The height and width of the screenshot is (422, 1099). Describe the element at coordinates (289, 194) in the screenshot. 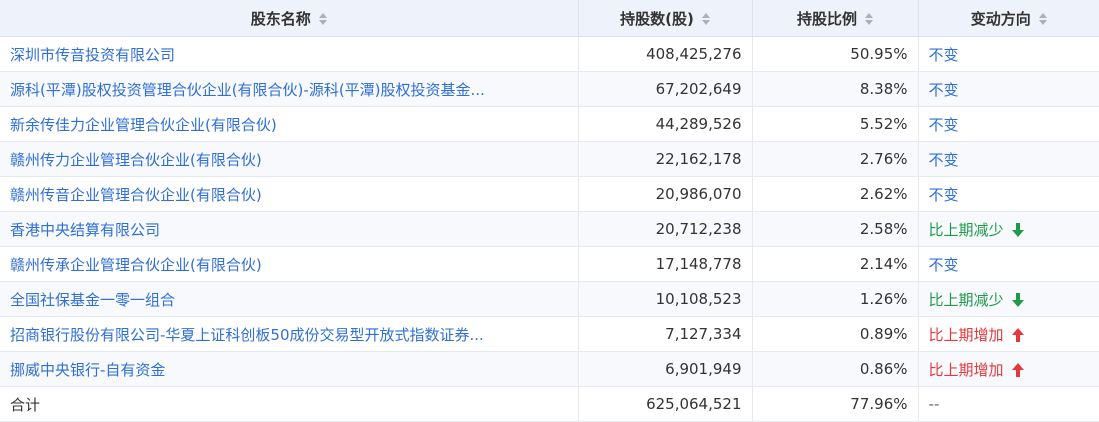

I see `shareholder-name-link: 赣州传音企业管理合伙企业(有限合伙)` at that location.